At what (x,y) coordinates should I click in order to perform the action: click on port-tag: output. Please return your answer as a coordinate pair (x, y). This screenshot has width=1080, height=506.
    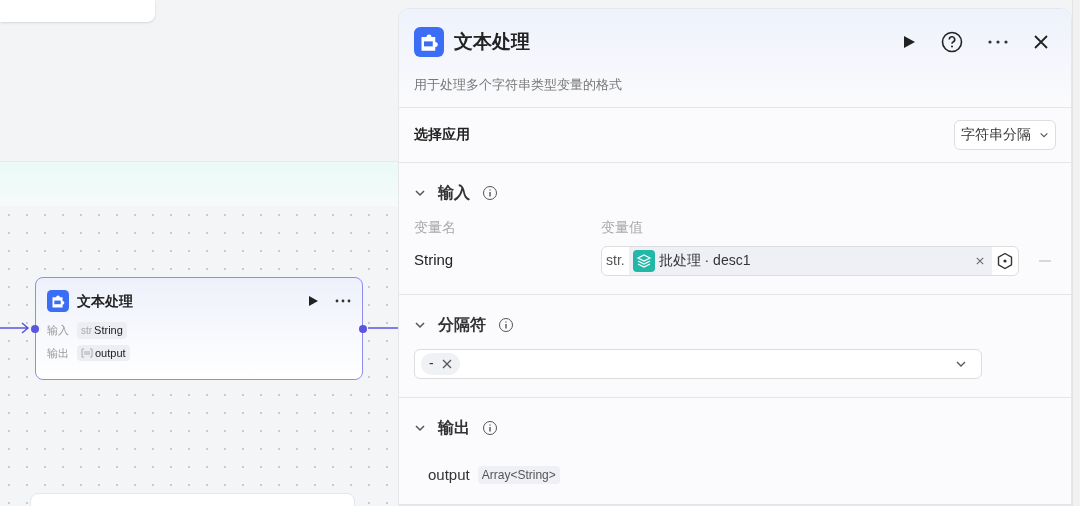
    Looking at the image, I should click on (103, 352).